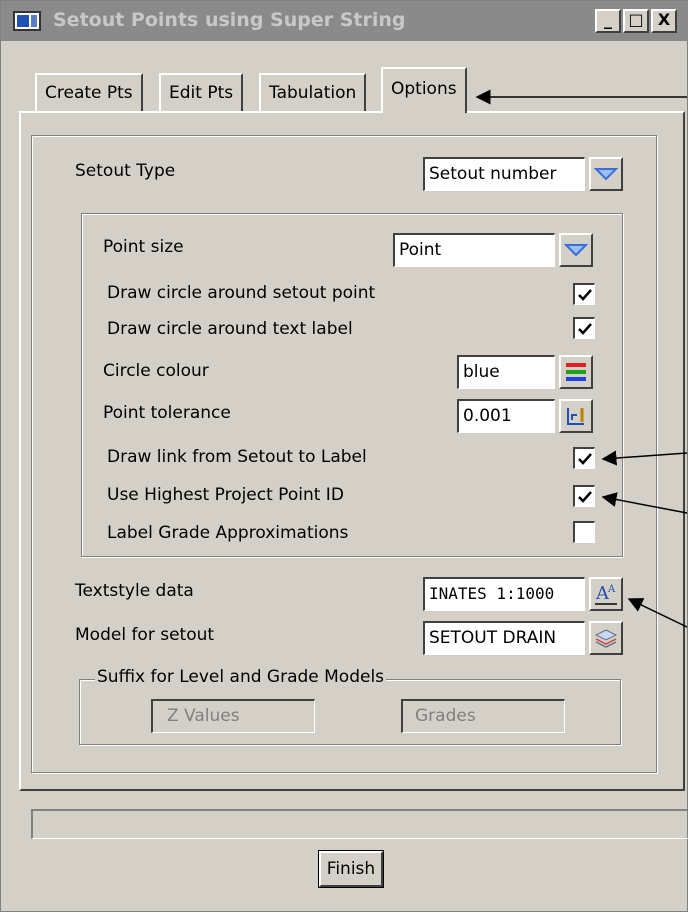 The image size is (688, 913). I want to click on arrow-highest-id, so click(644, 503).